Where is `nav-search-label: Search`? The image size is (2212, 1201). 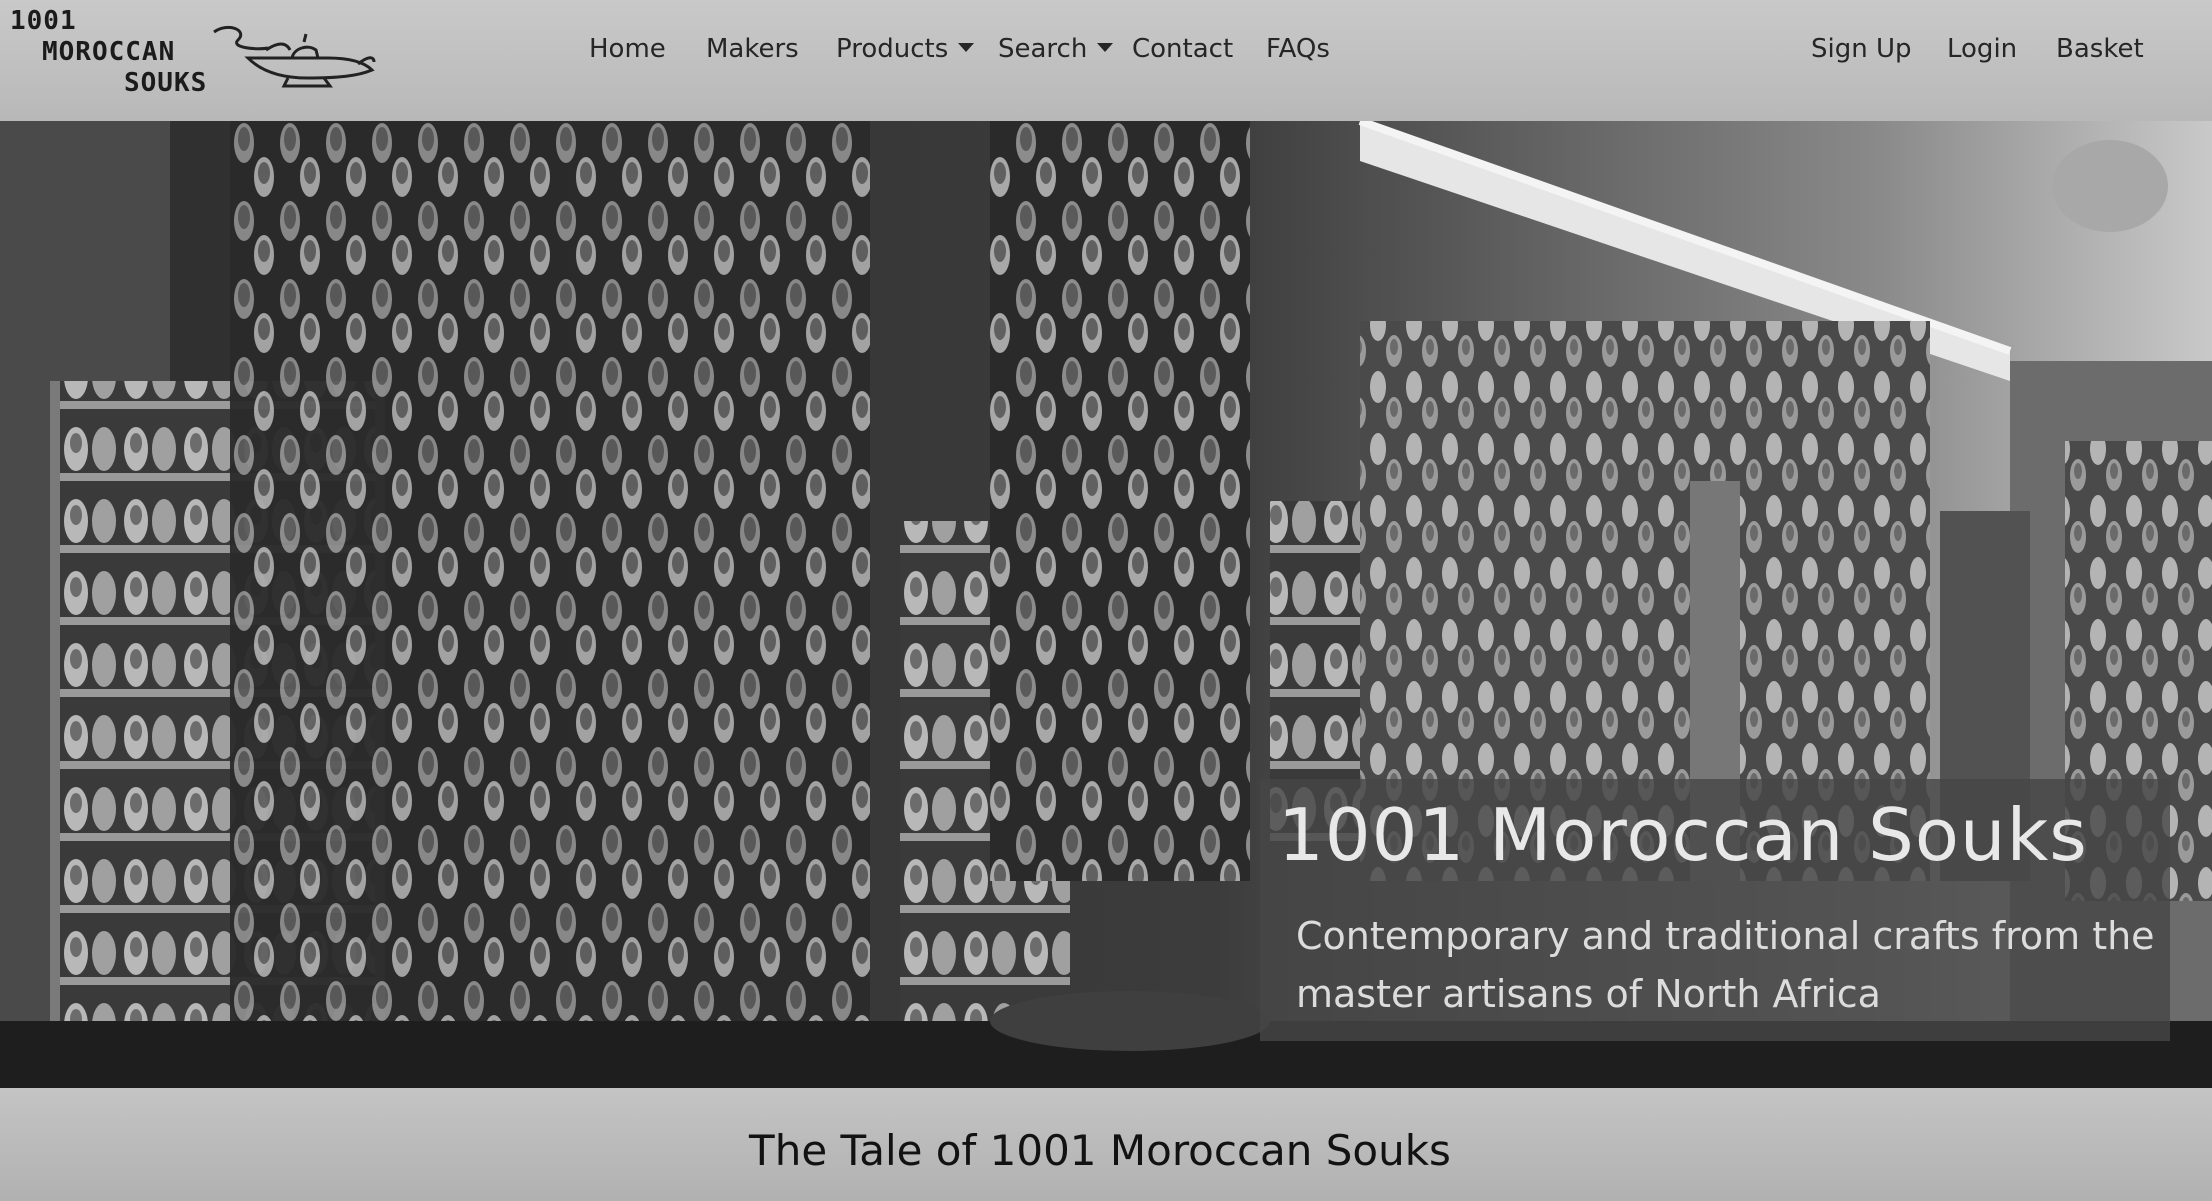
nav-search-label: Search is located at coordinates (1043, 49).